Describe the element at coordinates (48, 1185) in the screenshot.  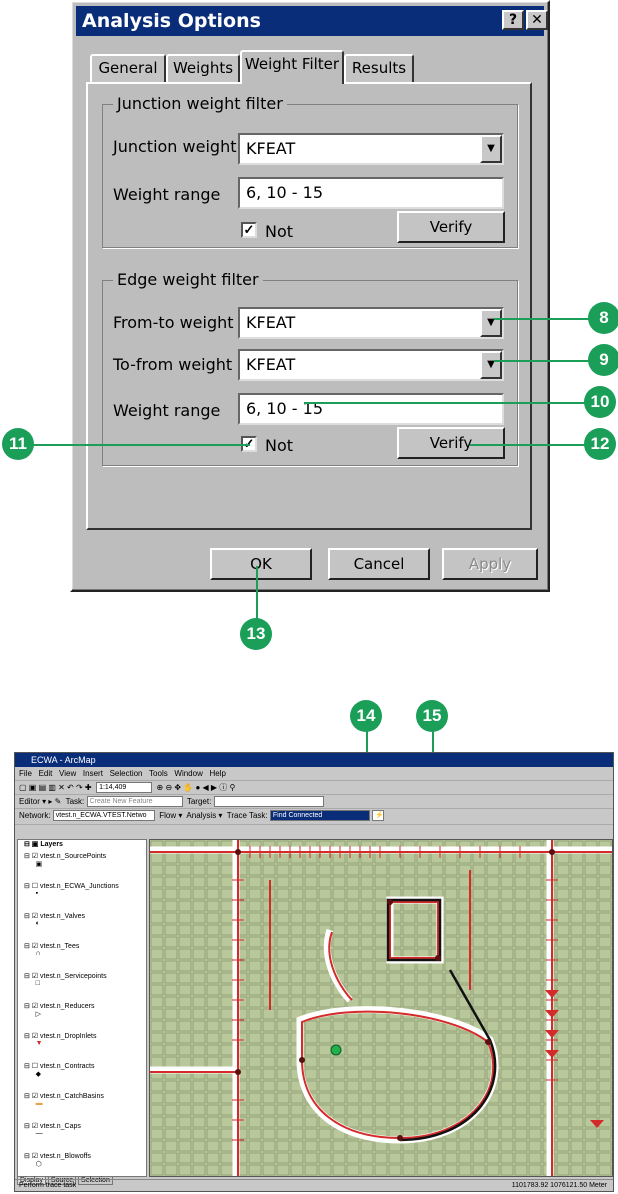
I see `status-message: Perform trace task` at that location.